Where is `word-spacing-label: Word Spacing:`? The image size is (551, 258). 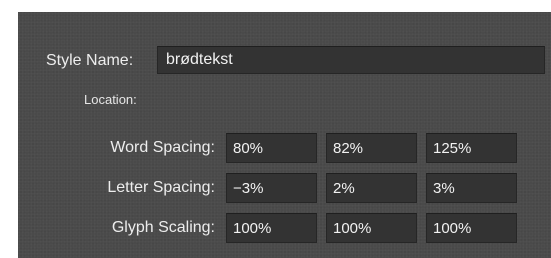 word-spacing-label: Word Spacing: is located at coordinates (162, 147).